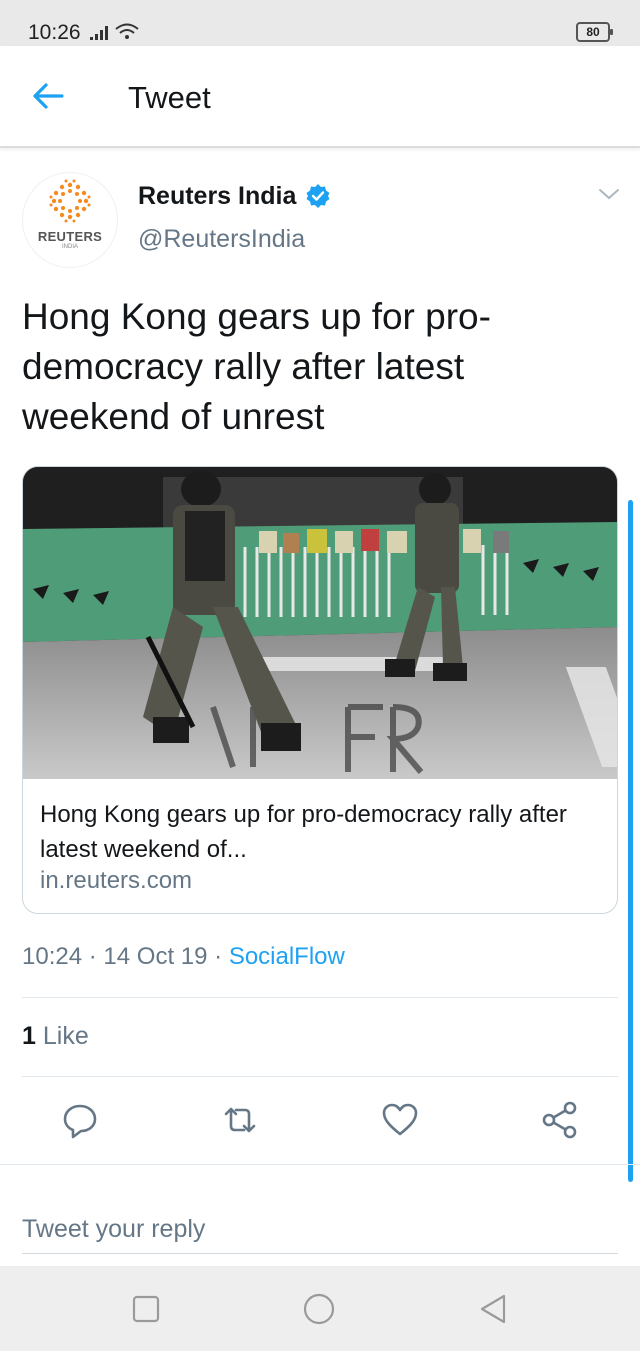  What do you see at coordinates (320, 97) in the screenshot?
I see `app-header: Tweet` at bounding box center [320, 97].